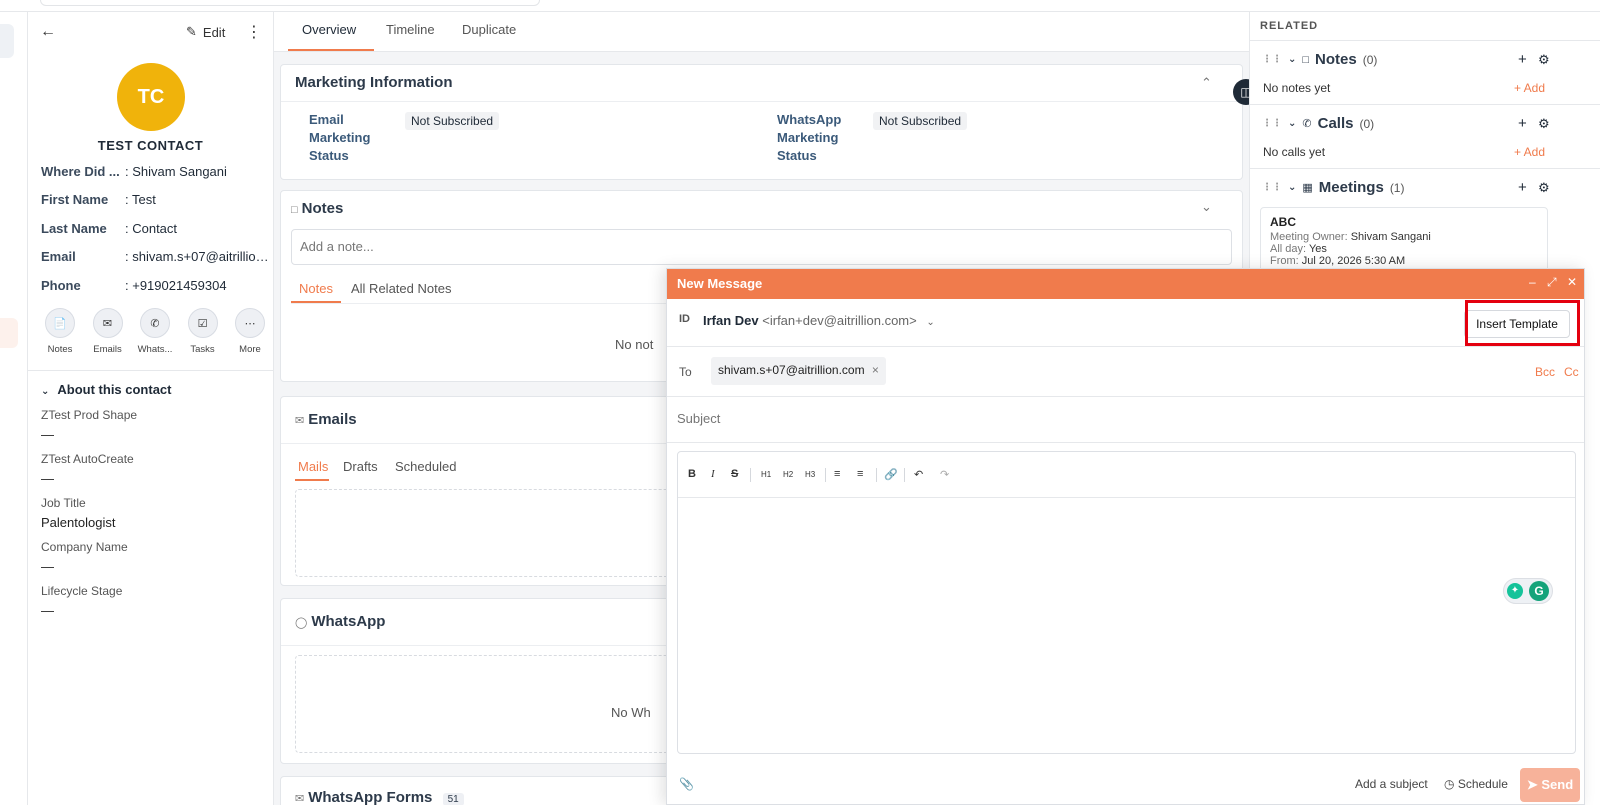 This screenshot has height=805, width=1600. What do you see at coordinates (1318, 123) in the screenshot?
I see `related-calls-title: ⋮⋮ ⌄ ✆ Calls (0)` at bounding box center [1318, 123].